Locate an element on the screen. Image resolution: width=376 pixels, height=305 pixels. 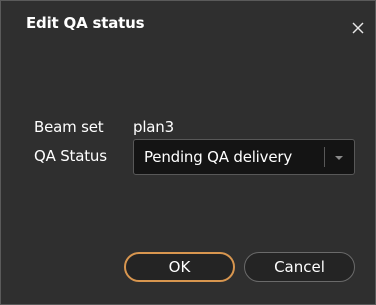
cancel-button: Cancel is located at coordinates (299, 267).